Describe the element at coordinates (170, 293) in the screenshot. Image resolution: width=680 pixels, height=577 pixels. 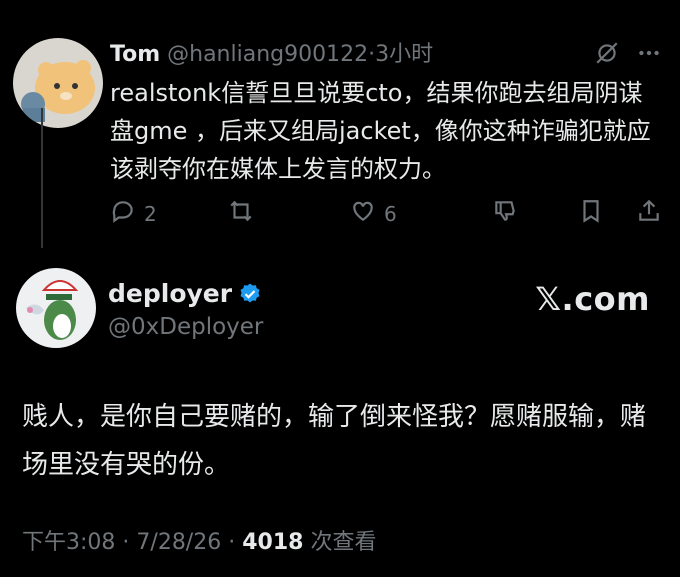
I see `main-author-name: deployer` at that location.